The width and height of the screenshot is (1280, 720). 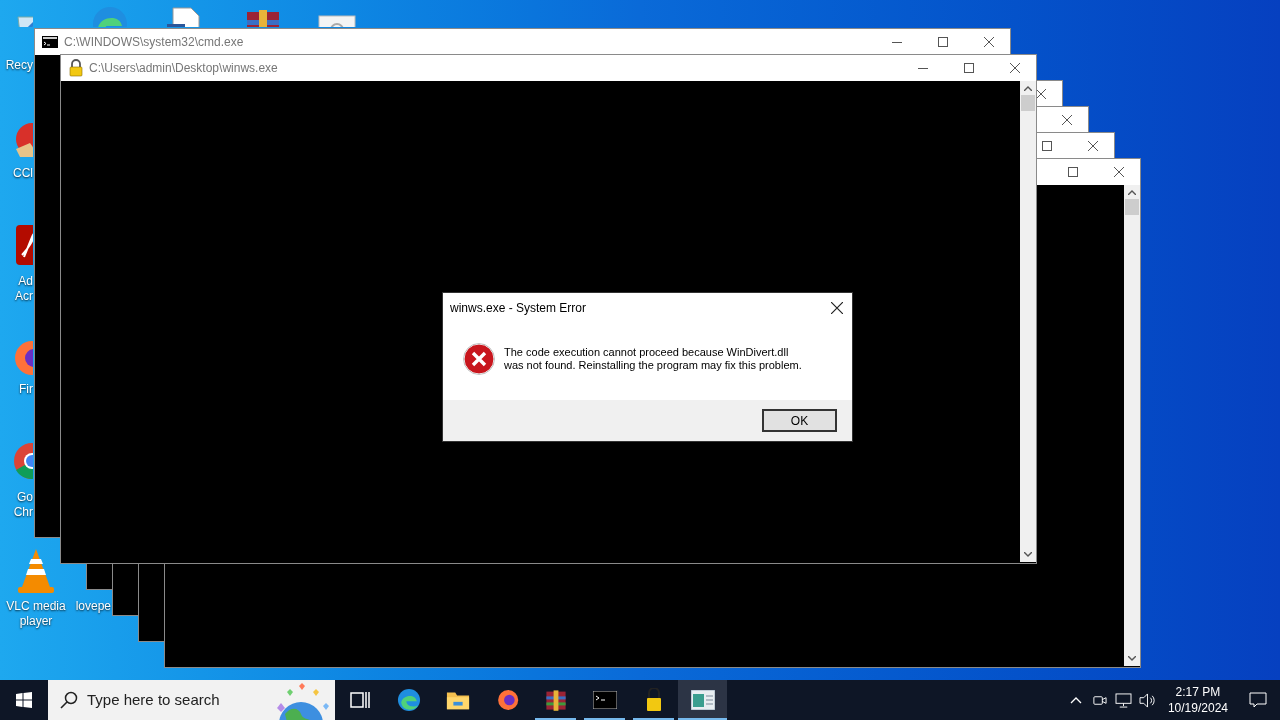 I want to click on icon-label: VLC media player, so click(x=36, y=614).